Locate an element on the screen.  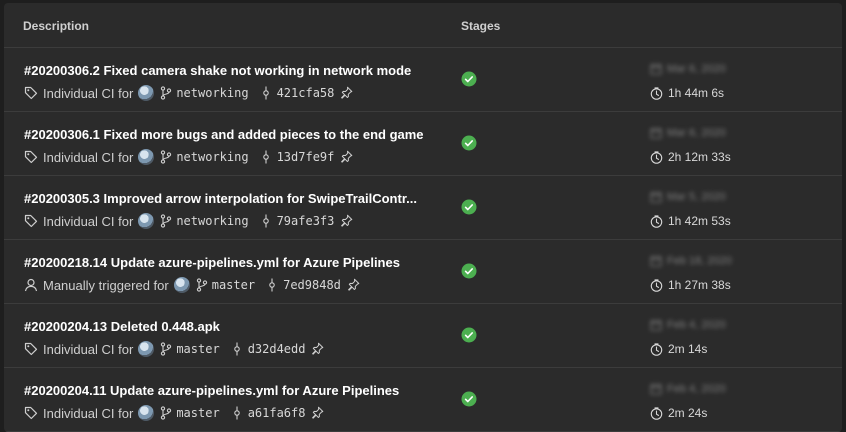
commit-hash: 421cfa58 is located at coordinates (306, 93).